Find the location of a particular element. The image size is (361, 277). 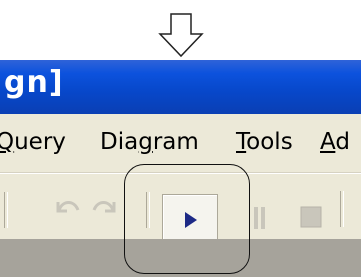

menu-diagram-label-a: Dia is located at coordinates (119, 142).